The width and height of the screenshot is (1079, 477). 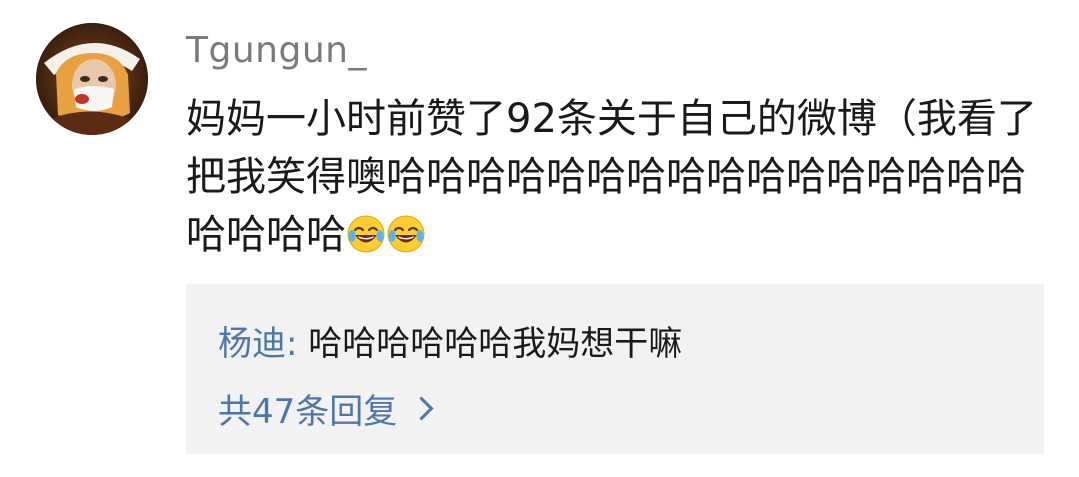 I want to click on chevron-right-icon, so click(x=421, y=408).